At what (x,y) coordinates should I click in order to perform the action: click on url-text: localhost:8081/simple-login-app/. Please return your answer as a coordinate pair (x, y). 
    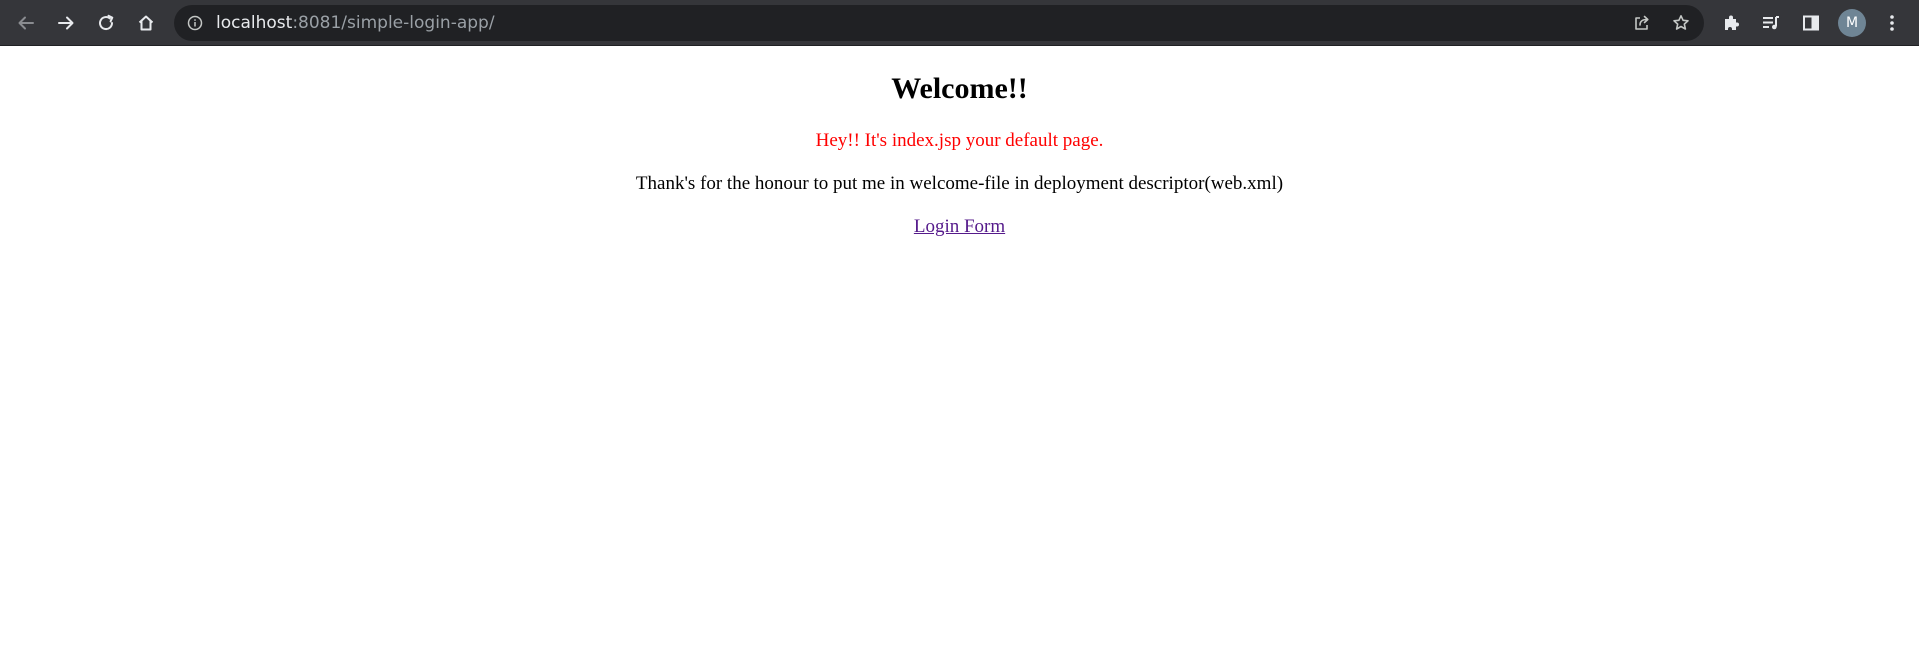
    Looking at the image, I should click on (355, 23).